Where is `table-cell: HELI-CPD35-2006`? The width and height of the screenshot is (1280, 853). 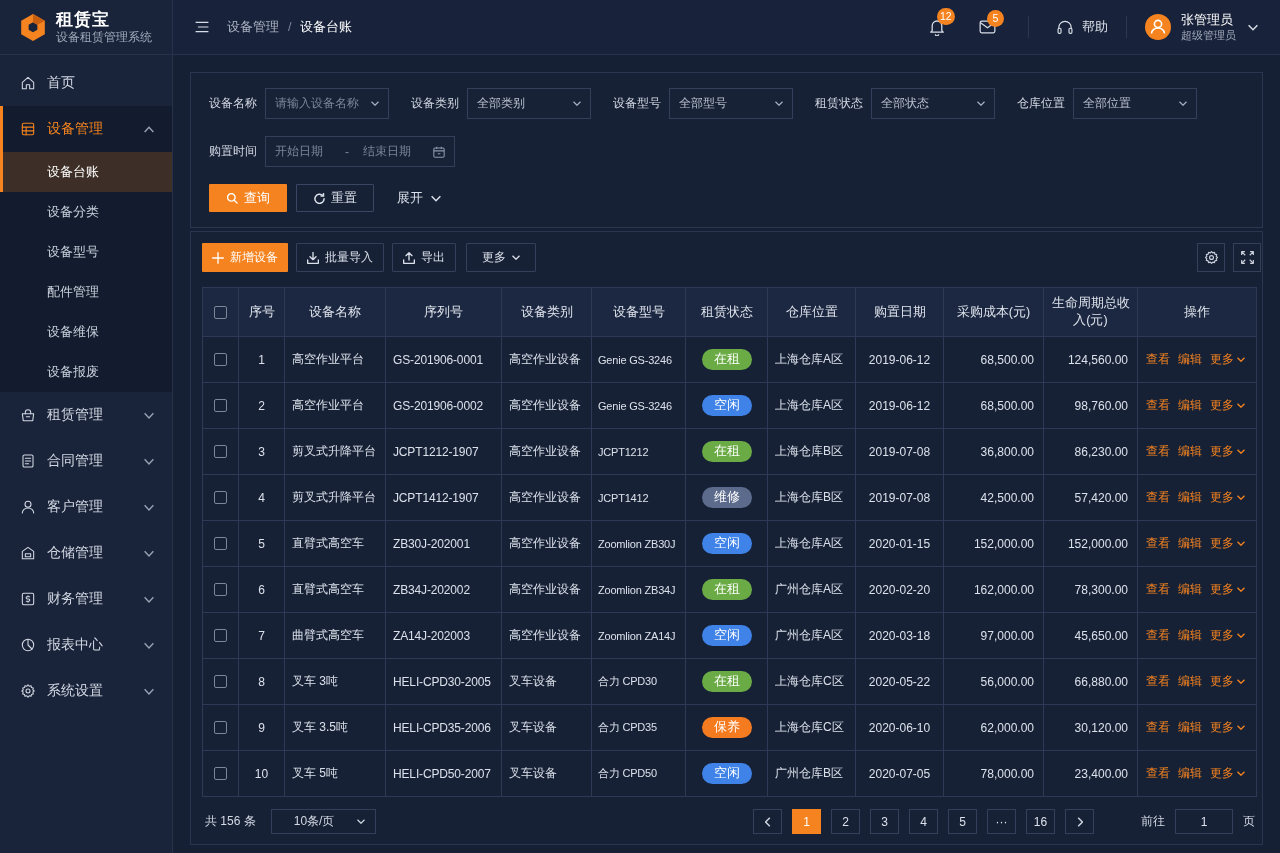 table-cell: HELI-CPD35-2006 is located at coordinates (443, 727).